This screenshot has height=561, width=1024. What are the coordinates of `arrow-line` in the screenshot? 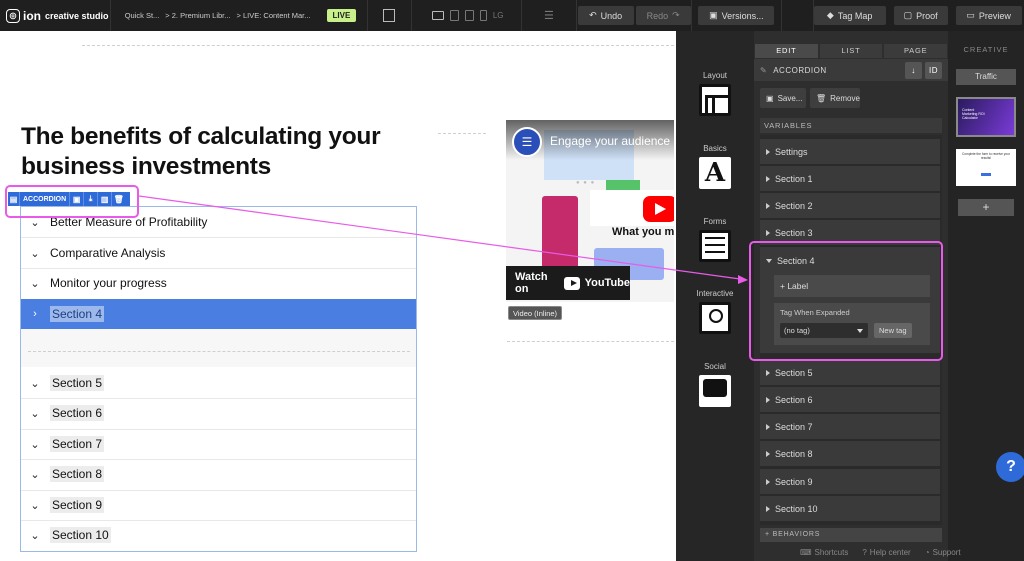 It's located at (439, 237).